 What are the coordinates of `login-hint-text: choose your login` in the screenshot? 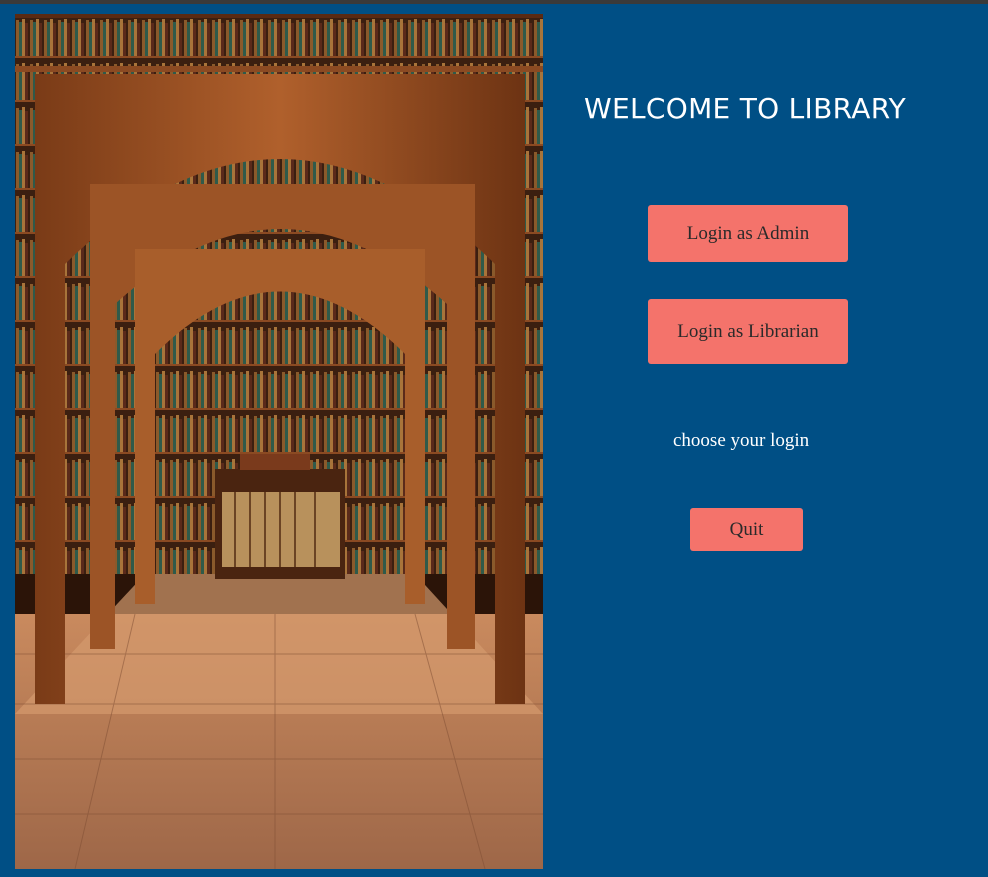 It's located at (741, 440).